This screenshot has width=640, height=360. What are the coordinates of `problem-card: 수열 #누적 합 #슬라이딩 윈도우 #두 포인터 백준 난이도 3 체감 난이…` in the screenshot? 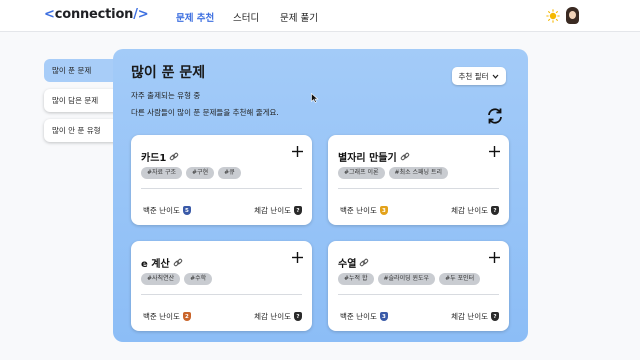 It's located at (418, 286).